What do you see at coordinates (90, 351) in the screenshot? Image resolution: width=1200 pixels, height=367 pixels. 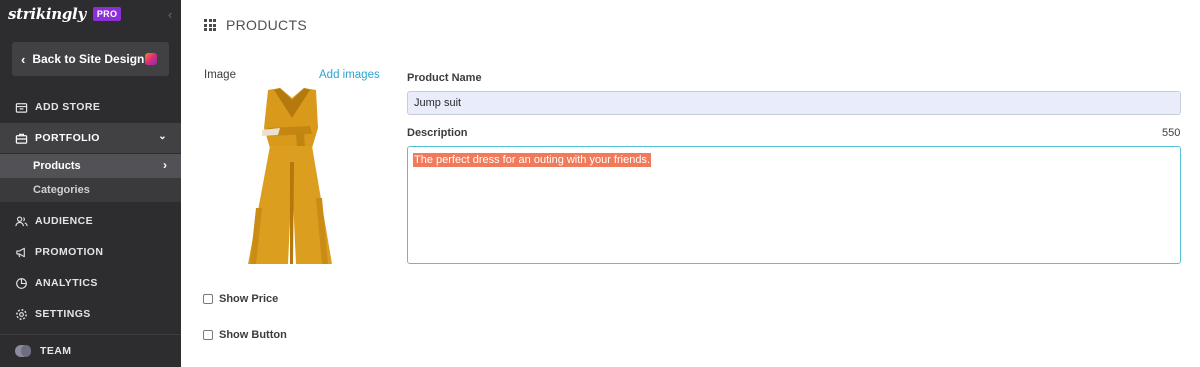 I see `sidebar-item-team: TEAM` at bounding box center [90, 351].